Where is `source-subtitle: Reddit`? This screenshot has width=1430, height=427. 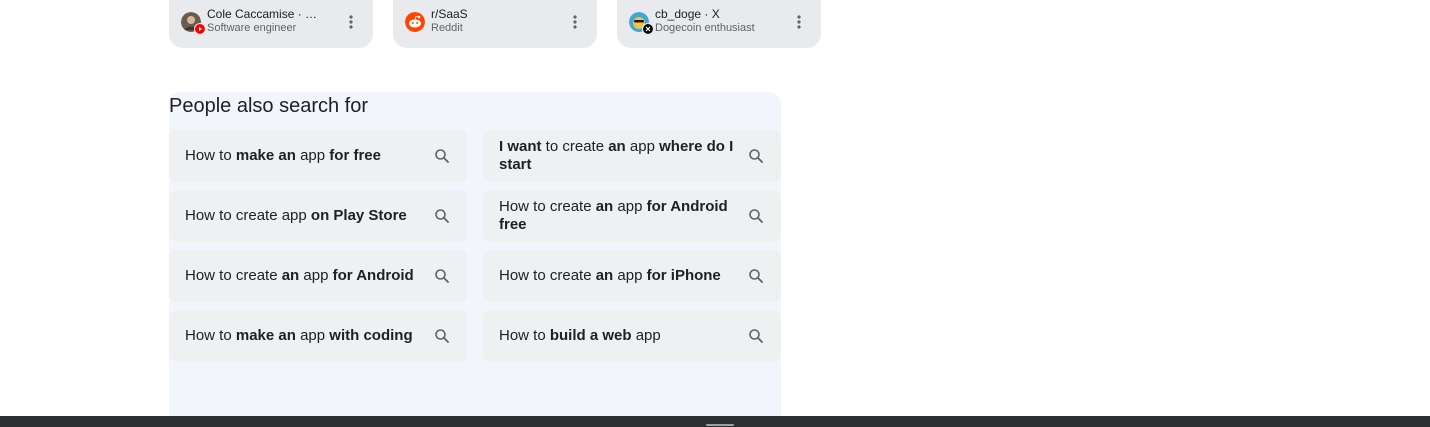
source-subtitle: Reddit is located at coordinates (447, 28).